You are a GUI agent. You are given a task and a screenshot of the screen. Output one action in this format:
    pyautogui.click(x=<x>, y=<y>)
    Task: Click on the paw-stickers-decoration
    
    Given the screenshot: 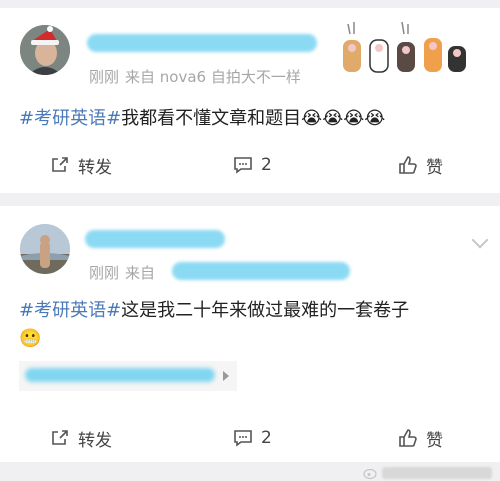 What is the action you would take?
    pyautogui.click(x=404, y=47)
    